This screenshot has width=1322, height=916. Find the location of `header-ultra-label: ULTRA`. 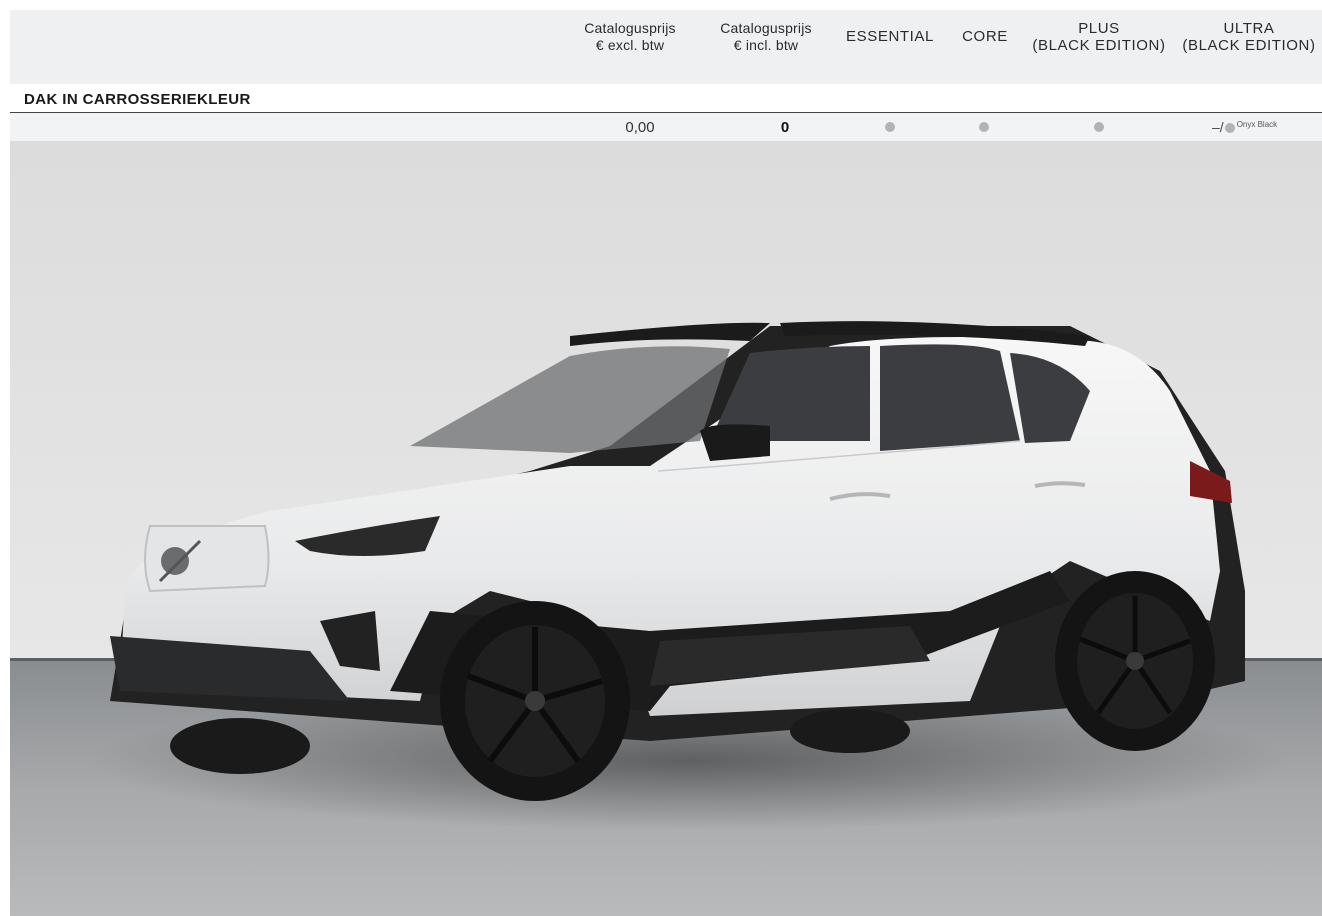

header-ultra-label: ULTRA is located at coordinates (1249, 28).